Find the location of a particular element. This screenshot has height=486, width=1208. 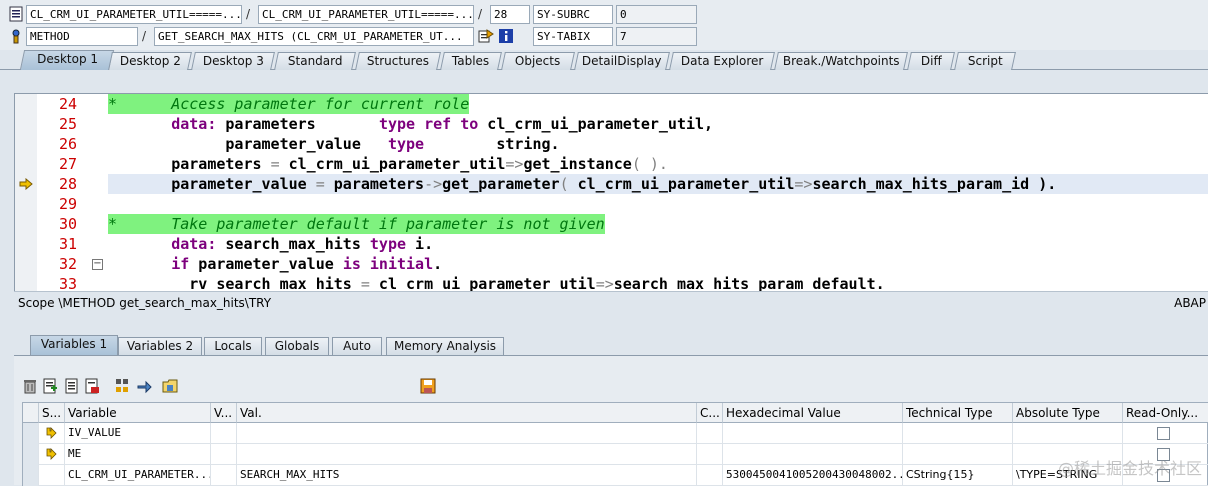

technical-type-cell: CString{15} is located at coordinates (958, 475).